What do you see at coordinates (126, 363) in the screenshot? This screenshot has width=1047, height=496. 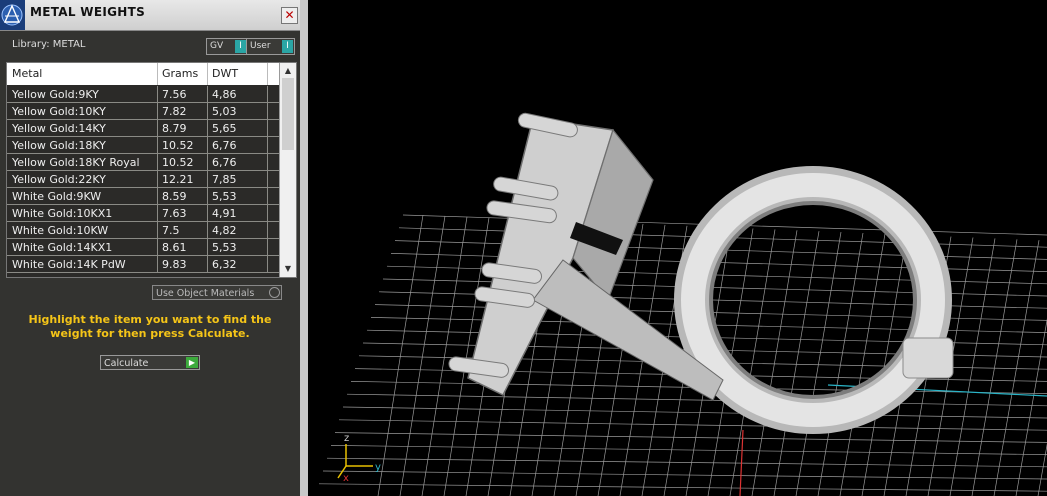 I see `calculate-label: Calculate` at bounding box center [126, 363].